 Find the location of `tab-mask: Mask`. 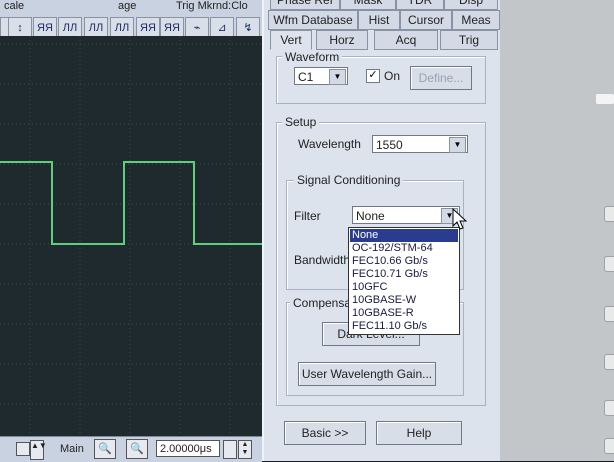

tab-mask: Mask is located at coordinates (368, 5).